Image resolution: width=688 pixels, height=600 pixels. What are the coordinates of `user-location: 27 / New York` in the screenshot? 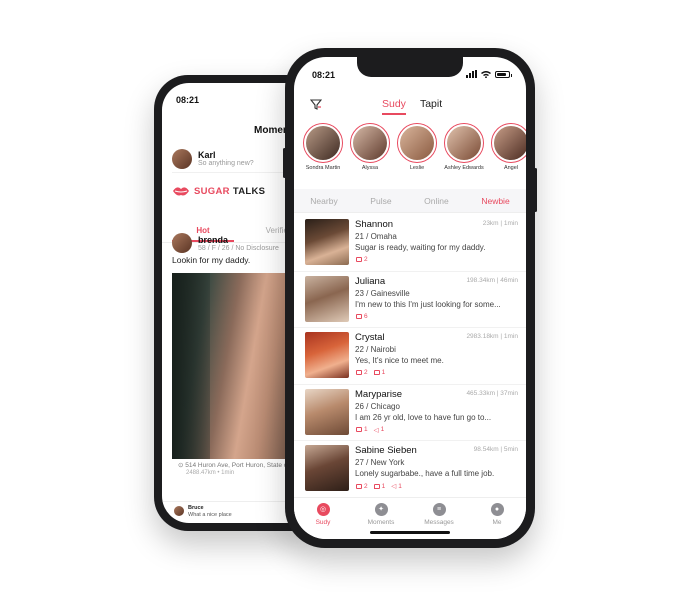 It's located at (380, 462).